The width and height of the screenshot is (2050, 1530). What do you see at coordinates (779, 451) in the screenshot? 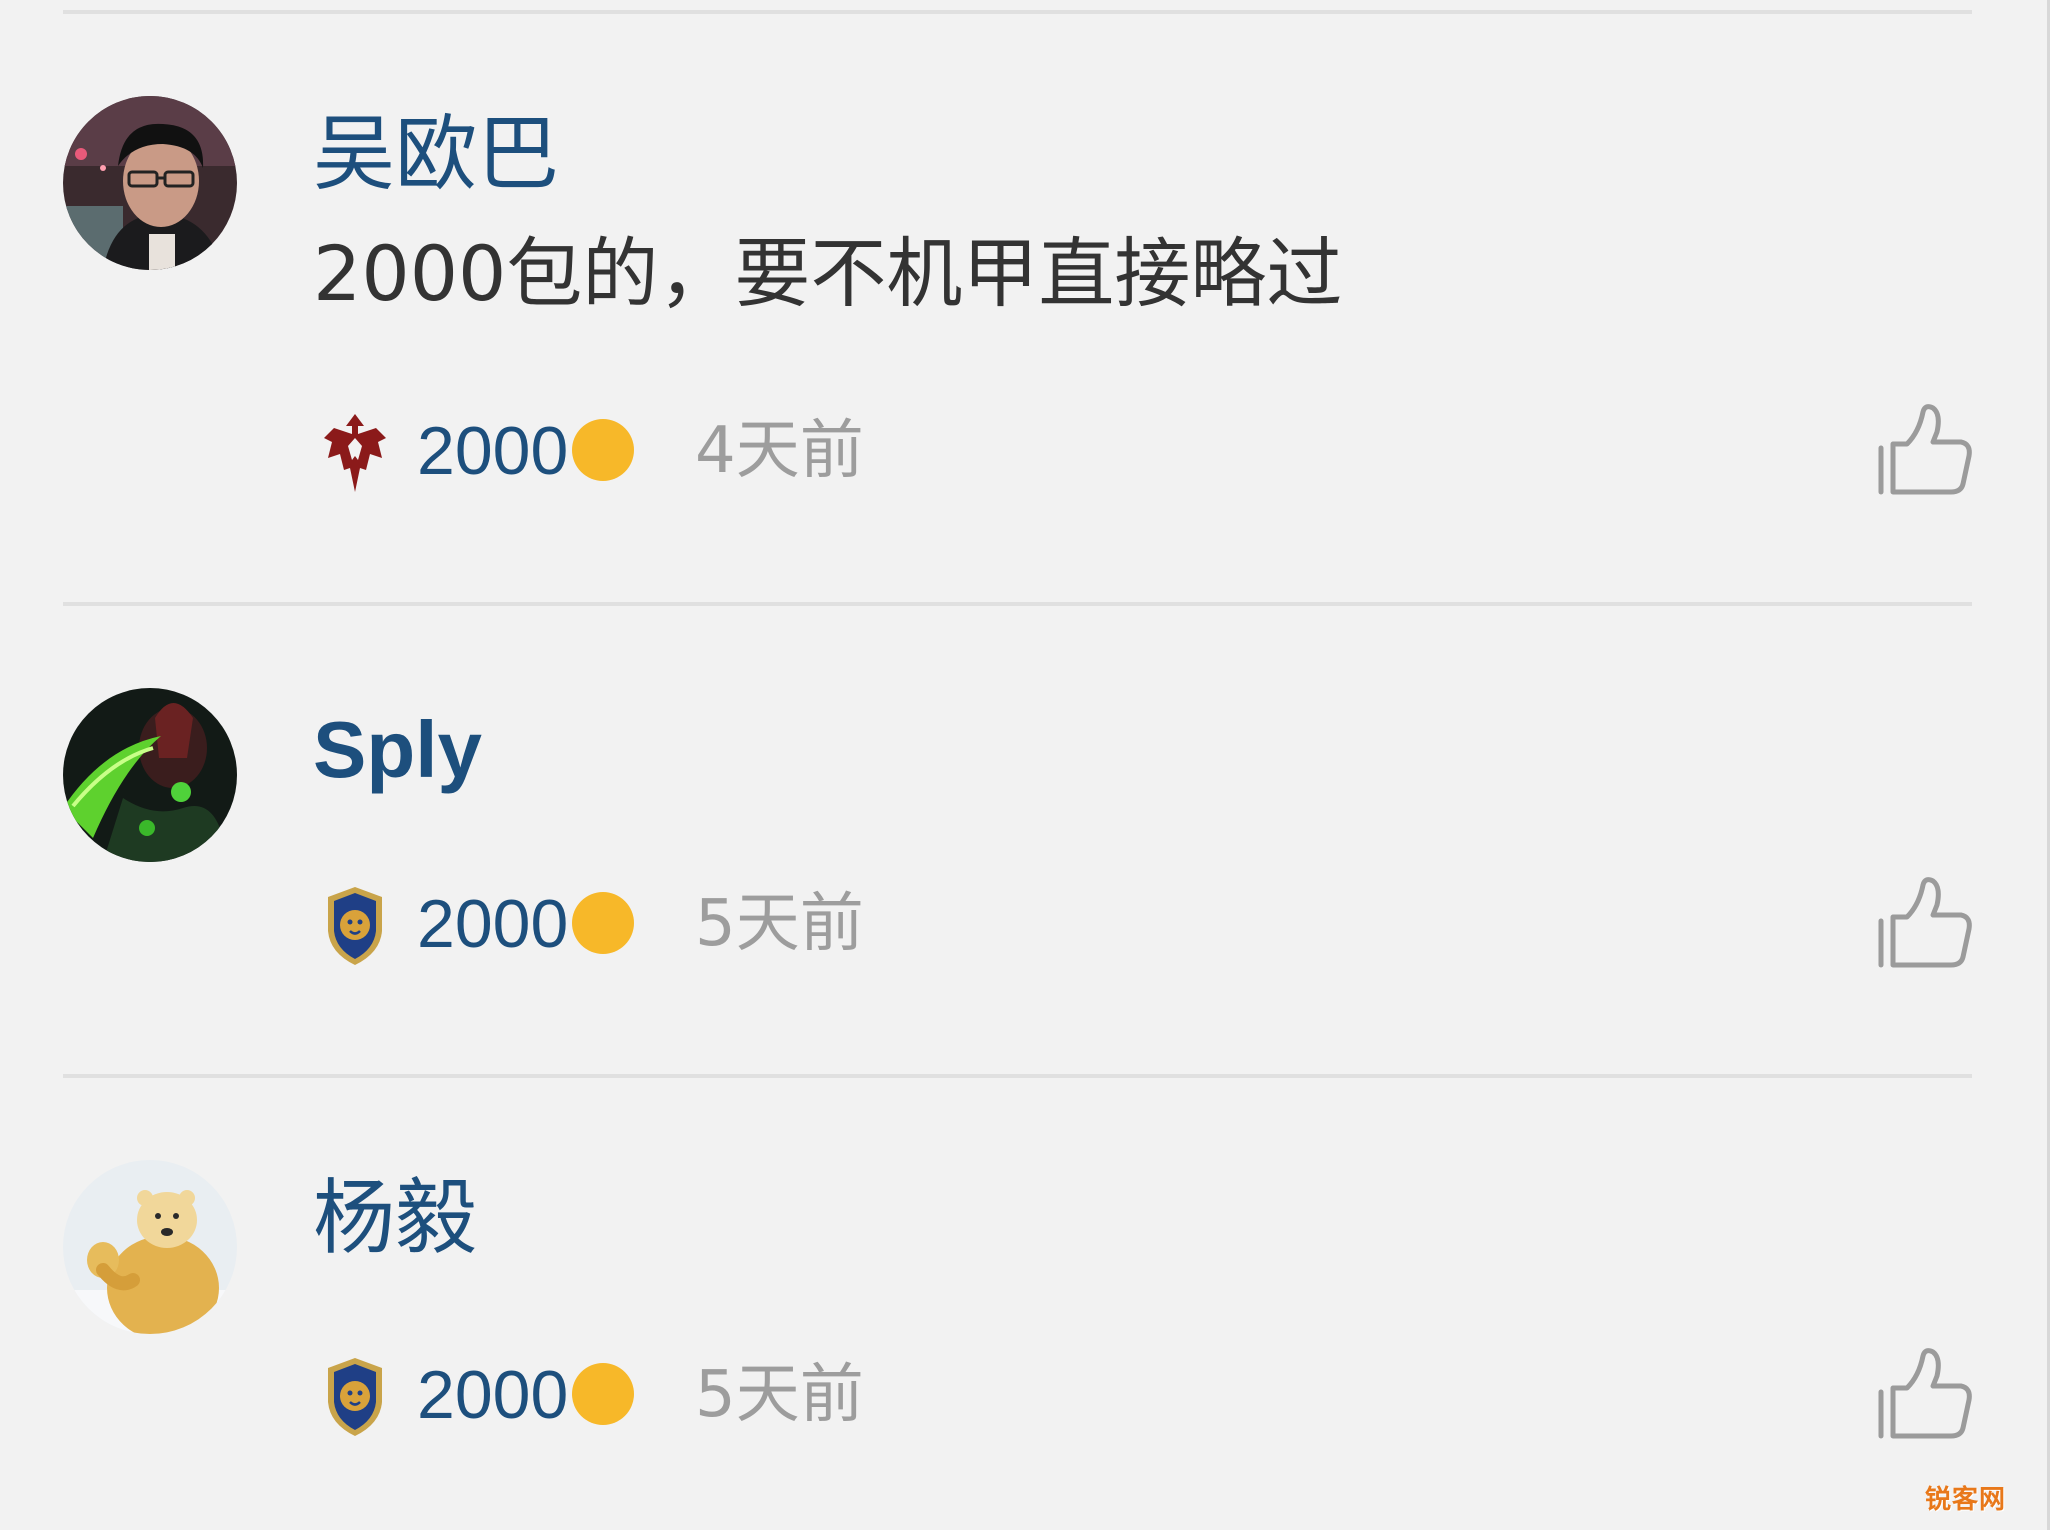
I see `post-time: 4天前` at bounding box center [779, 451].